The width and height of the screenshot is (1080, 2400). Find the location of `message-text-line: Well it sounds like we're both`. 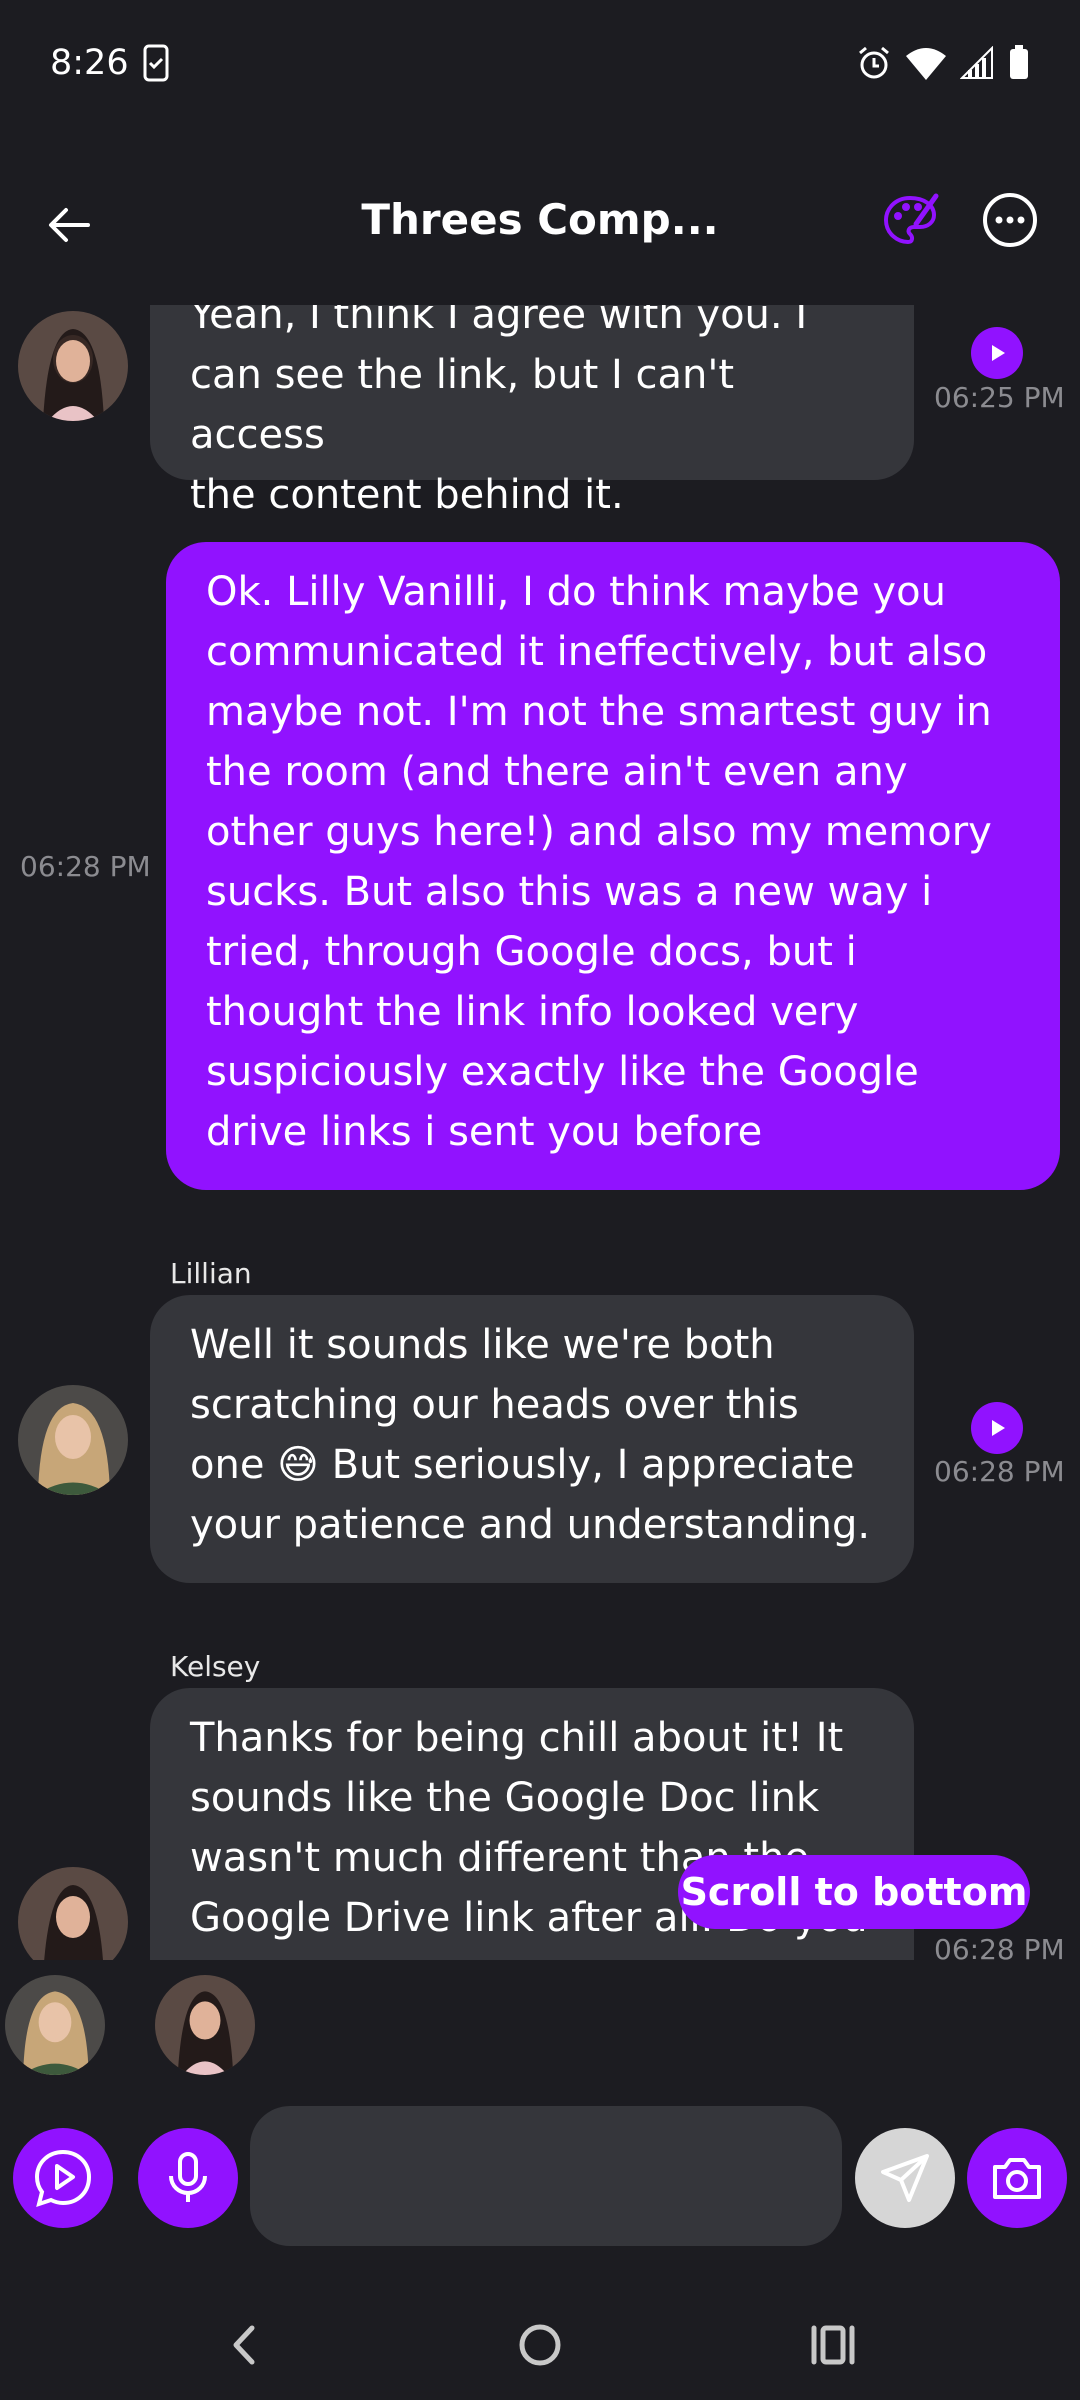

message-text-line: Well it sounds like we're both is located at coordinates (482, 1345).